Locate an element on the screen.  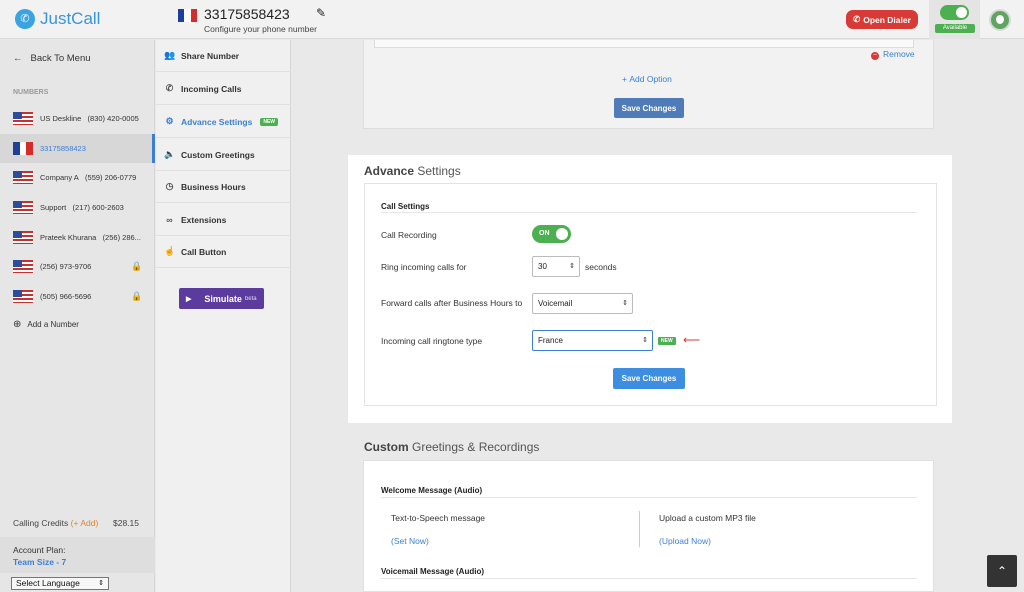
edit-pencil-icon: ✎ is located at coordinates (321, 13).